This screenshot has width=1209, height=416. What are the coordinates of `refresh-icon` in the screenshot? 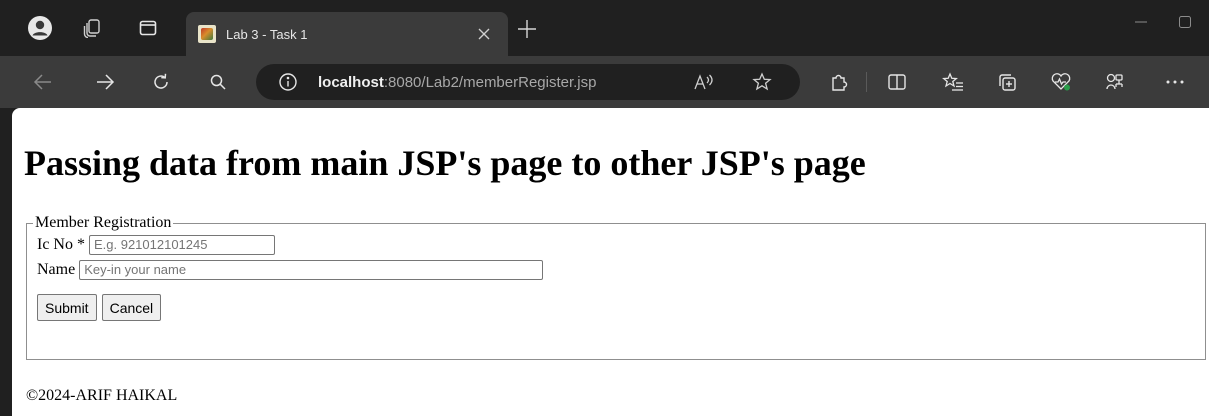 It's located at (161, 82).